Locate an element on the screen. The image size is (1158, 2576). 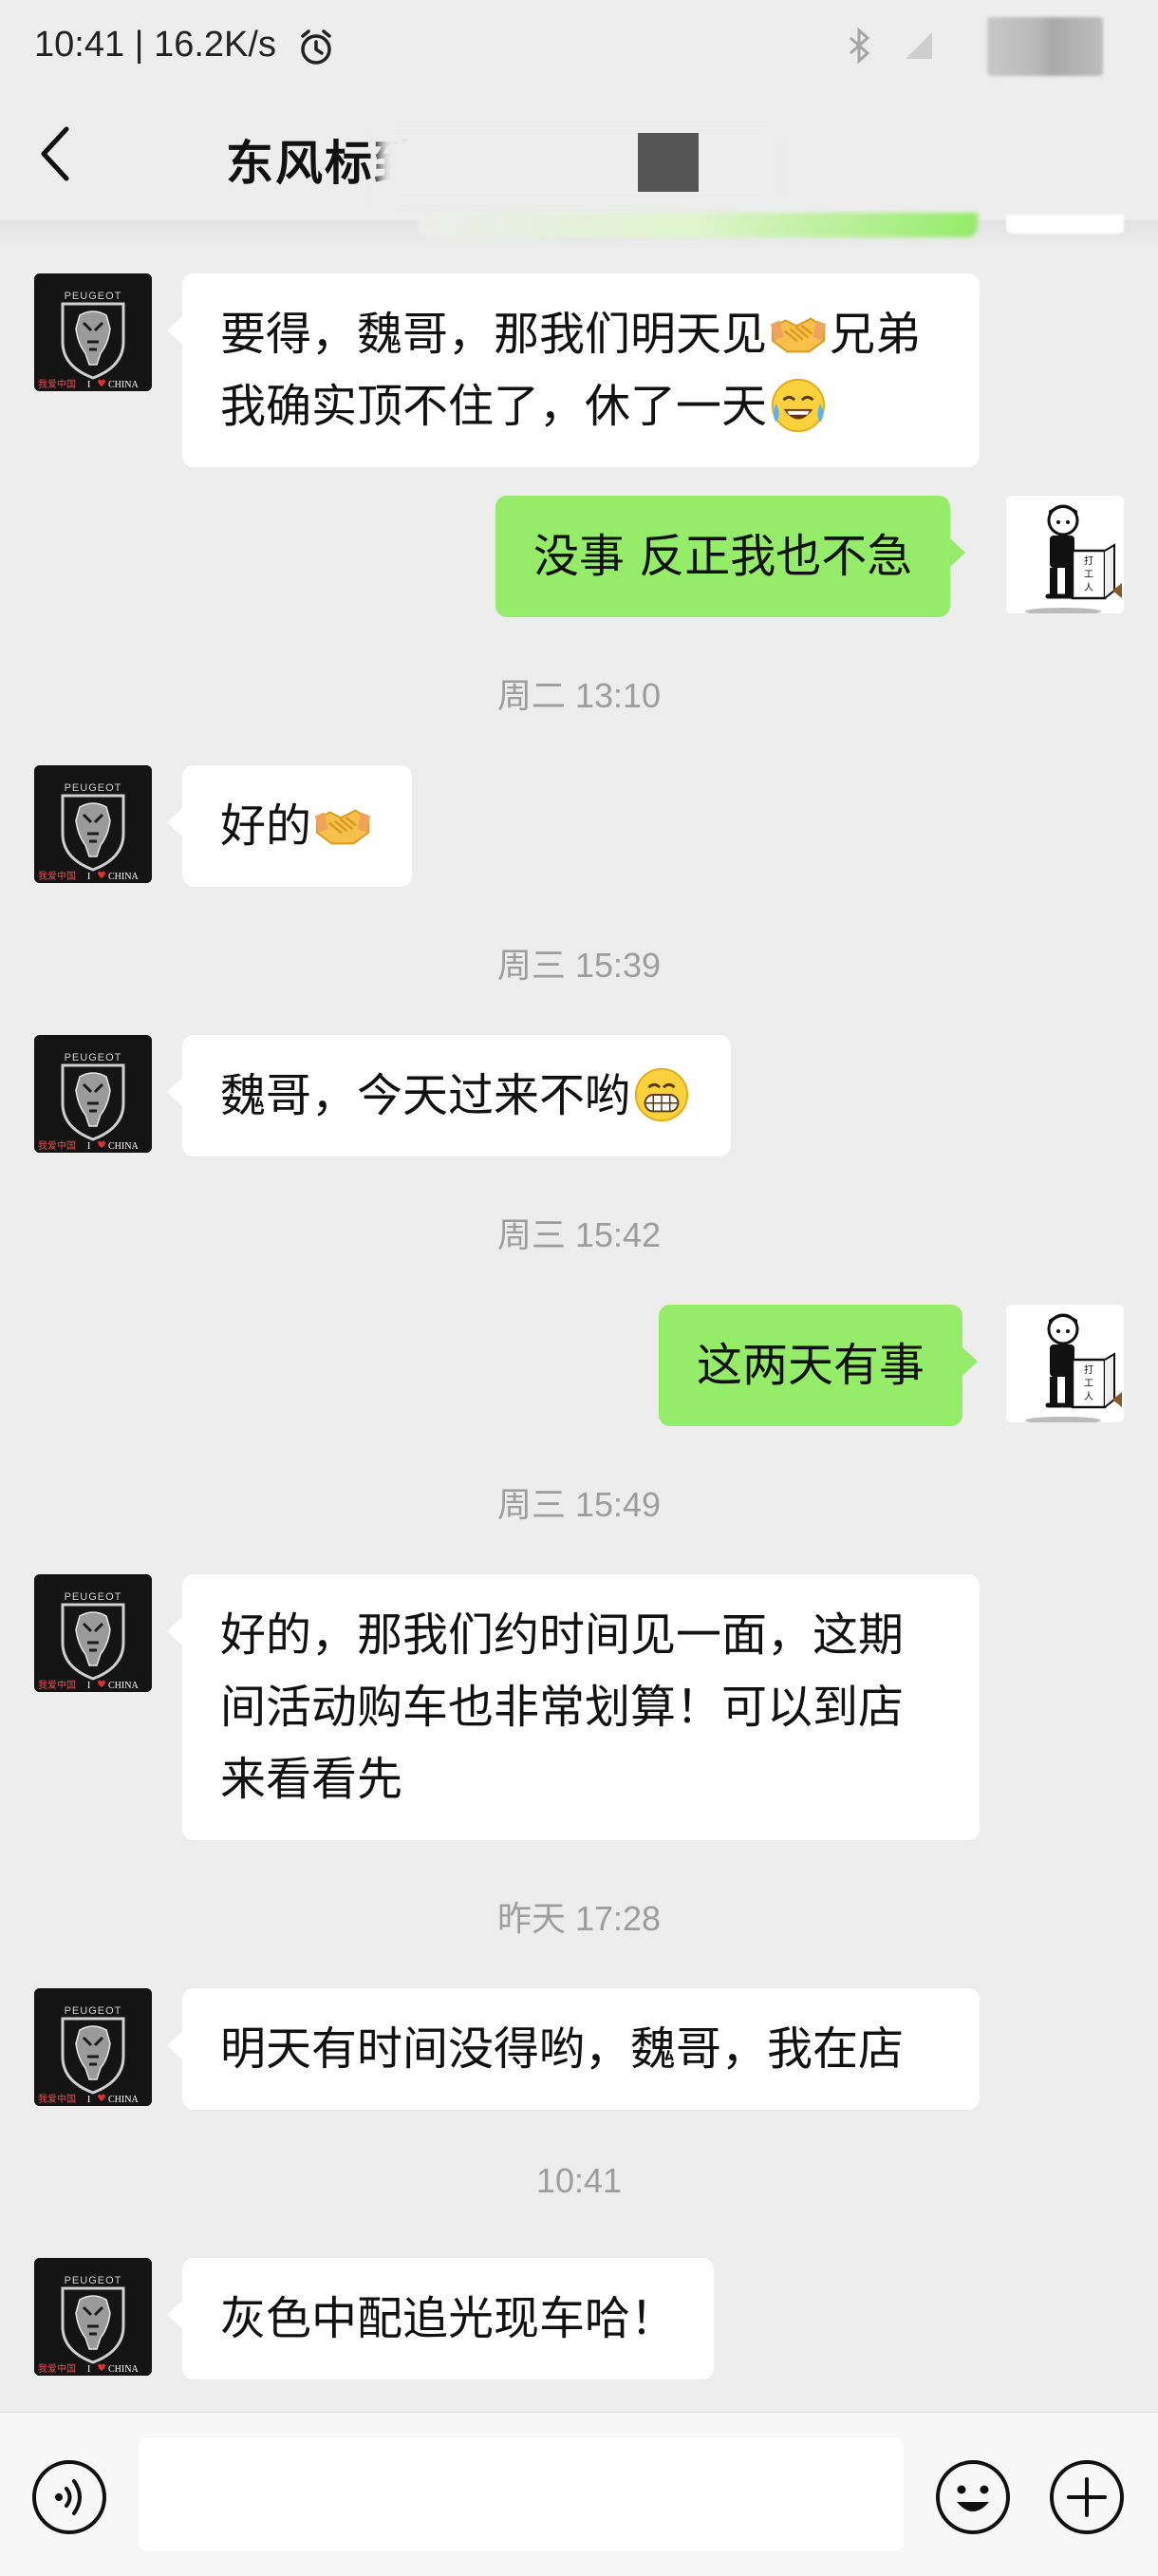
message-bubble: 好的 is located at coordinates (289, 826).